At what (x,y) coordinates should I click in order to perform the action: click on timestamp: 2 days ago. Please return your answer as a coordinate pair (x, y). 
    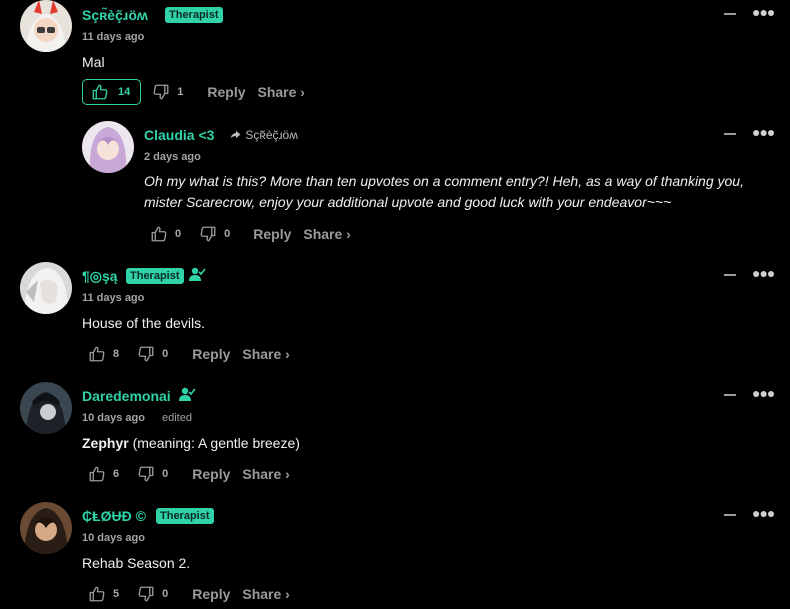
    Looking at the image, I should click on (172, 157).